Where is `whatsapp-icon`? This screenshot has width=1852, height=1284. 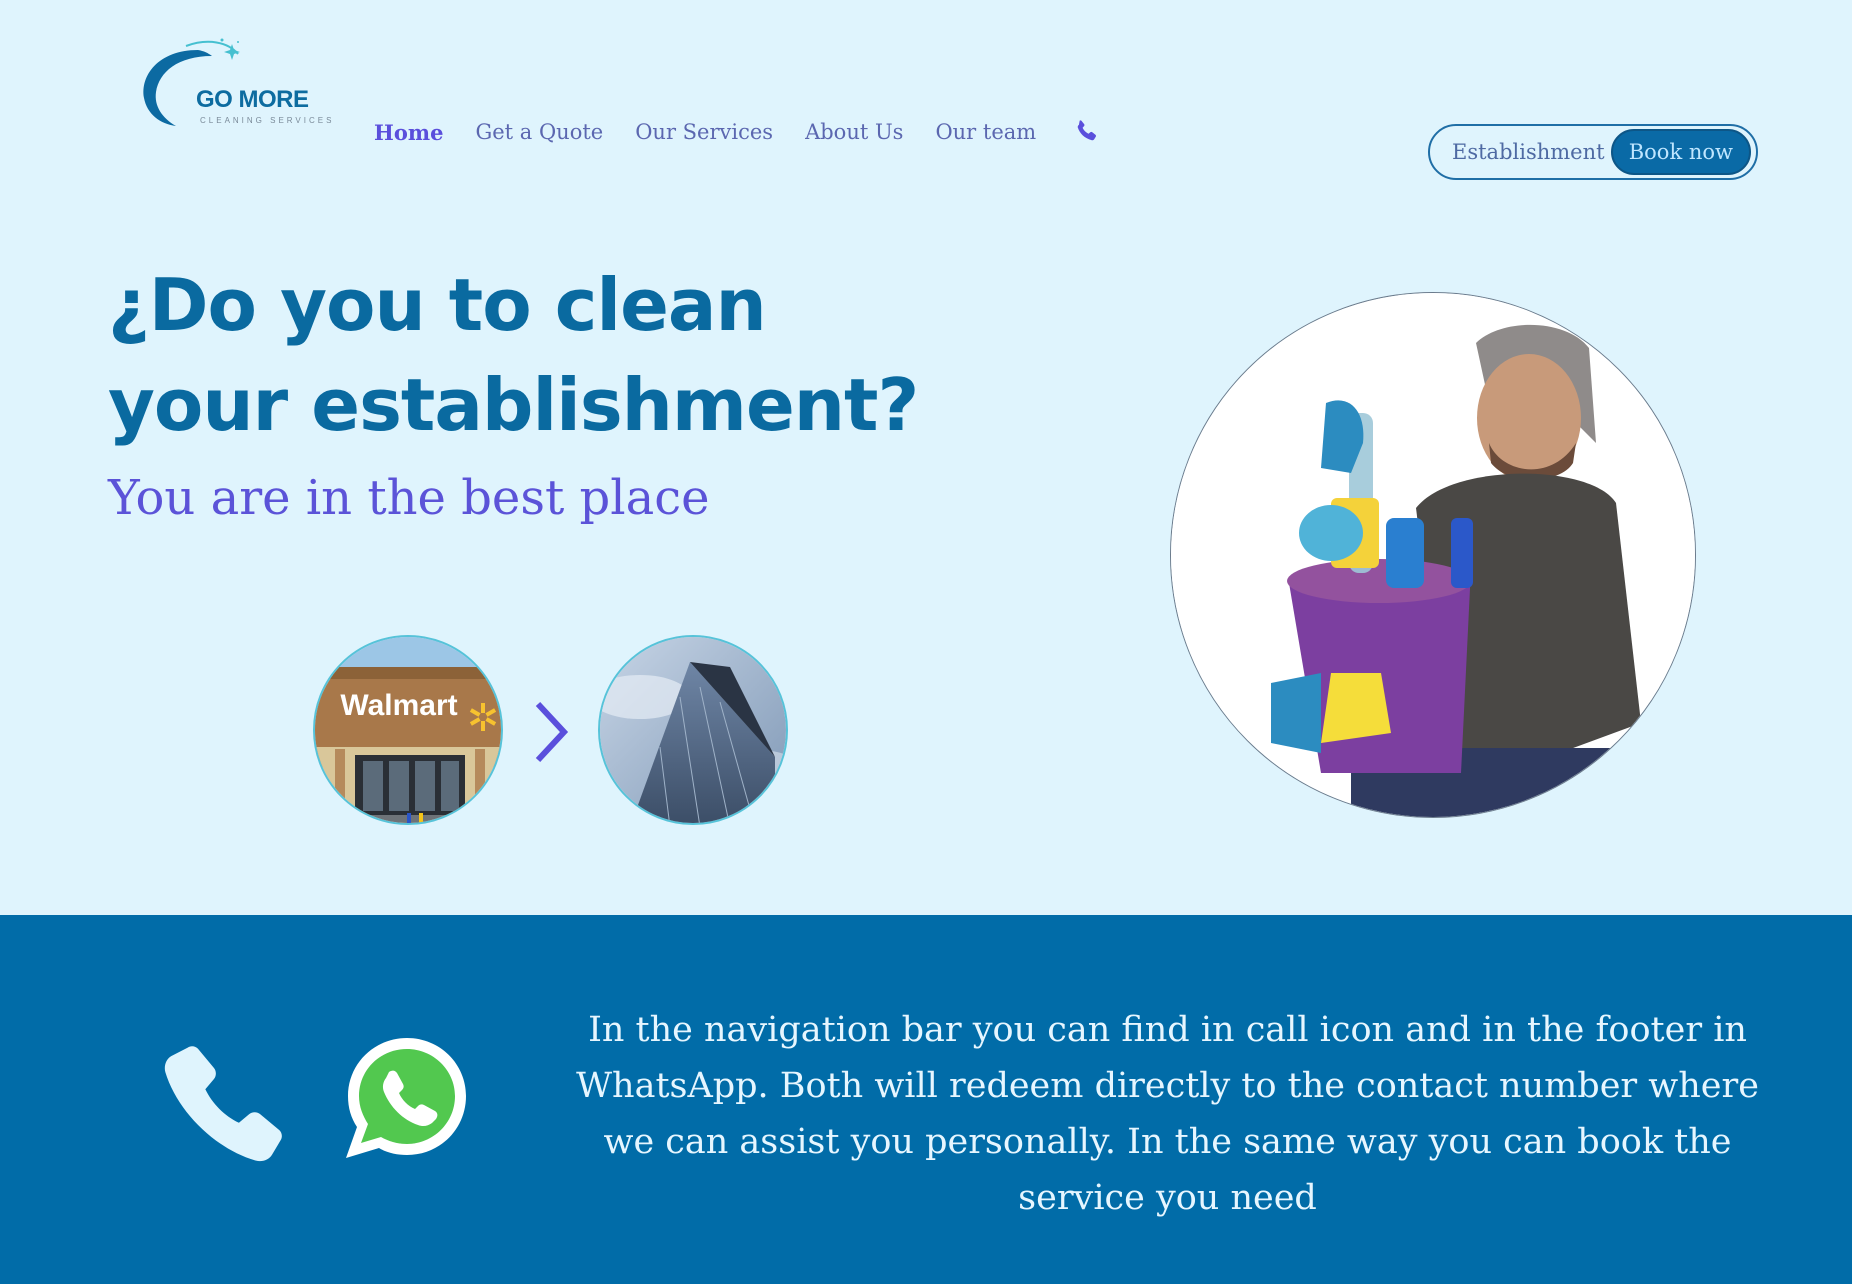
whatsapp-icon is located at coordinates (407, 1097).